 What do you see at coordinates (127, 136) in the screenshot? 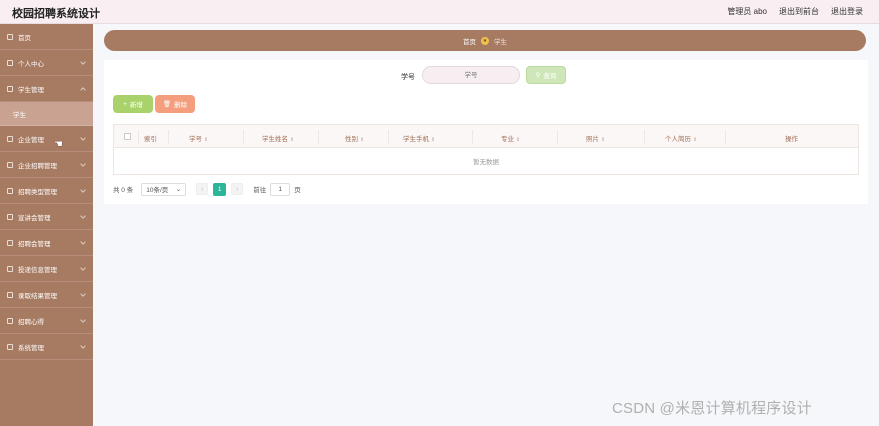
I see `select-all-checkbox` at bounding box center [127, 136].